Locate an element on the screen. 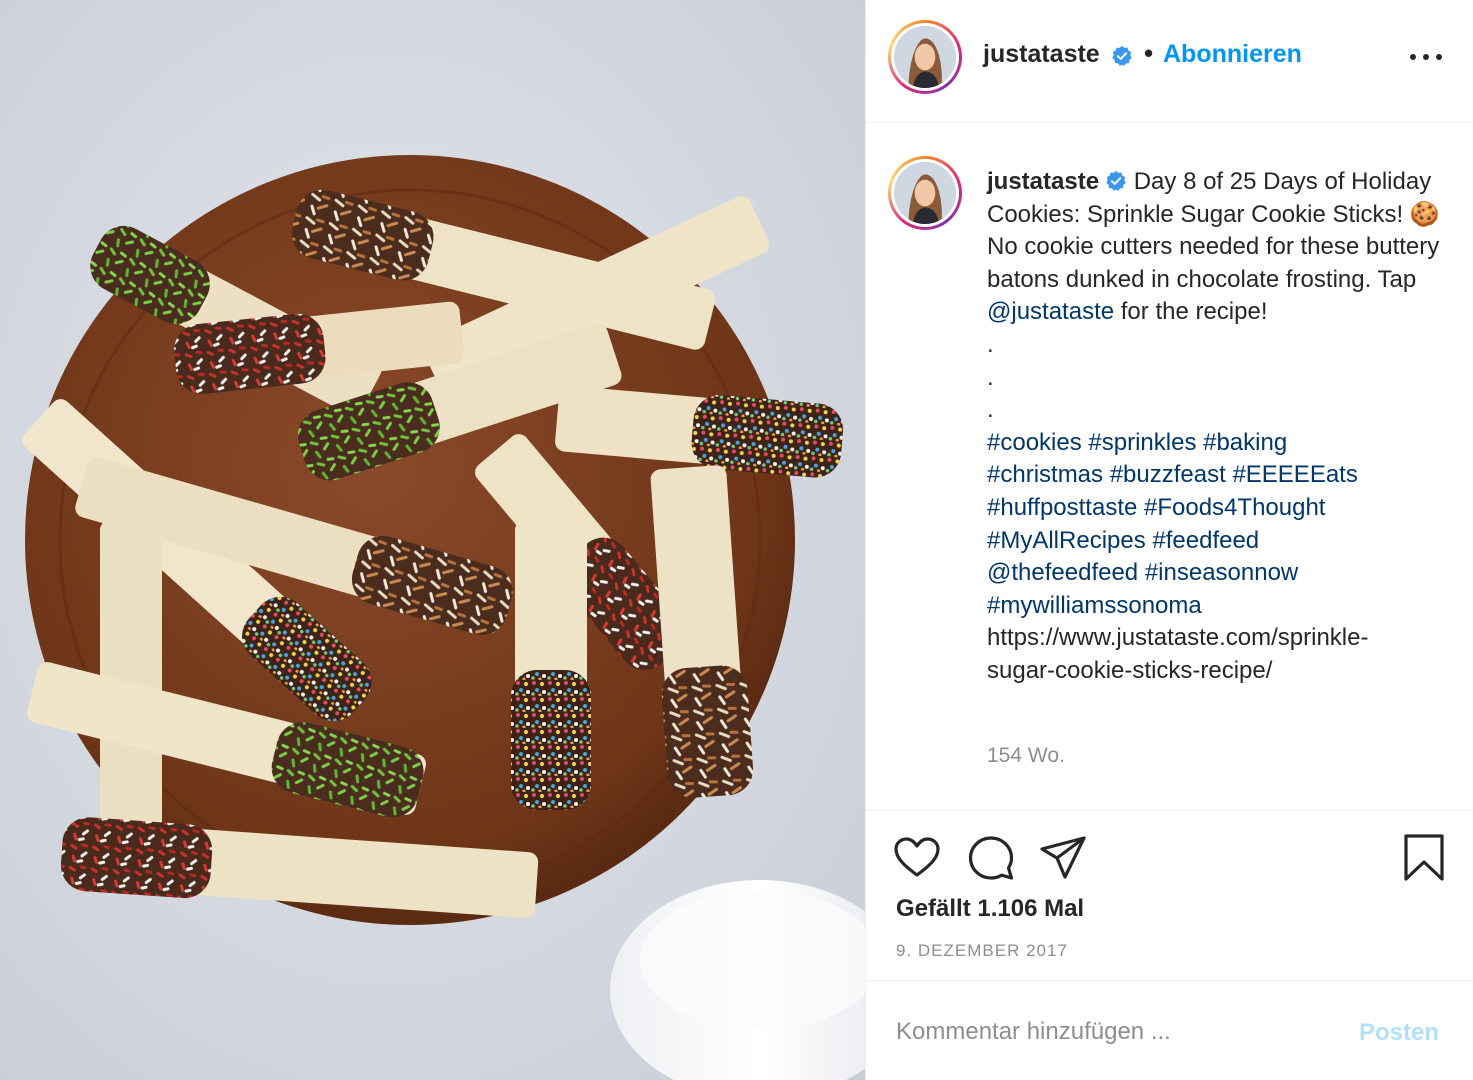 This screenshot has height=1080, width=1473. caption-body-2: for the recipe! is located at coordinates (1191, 312).